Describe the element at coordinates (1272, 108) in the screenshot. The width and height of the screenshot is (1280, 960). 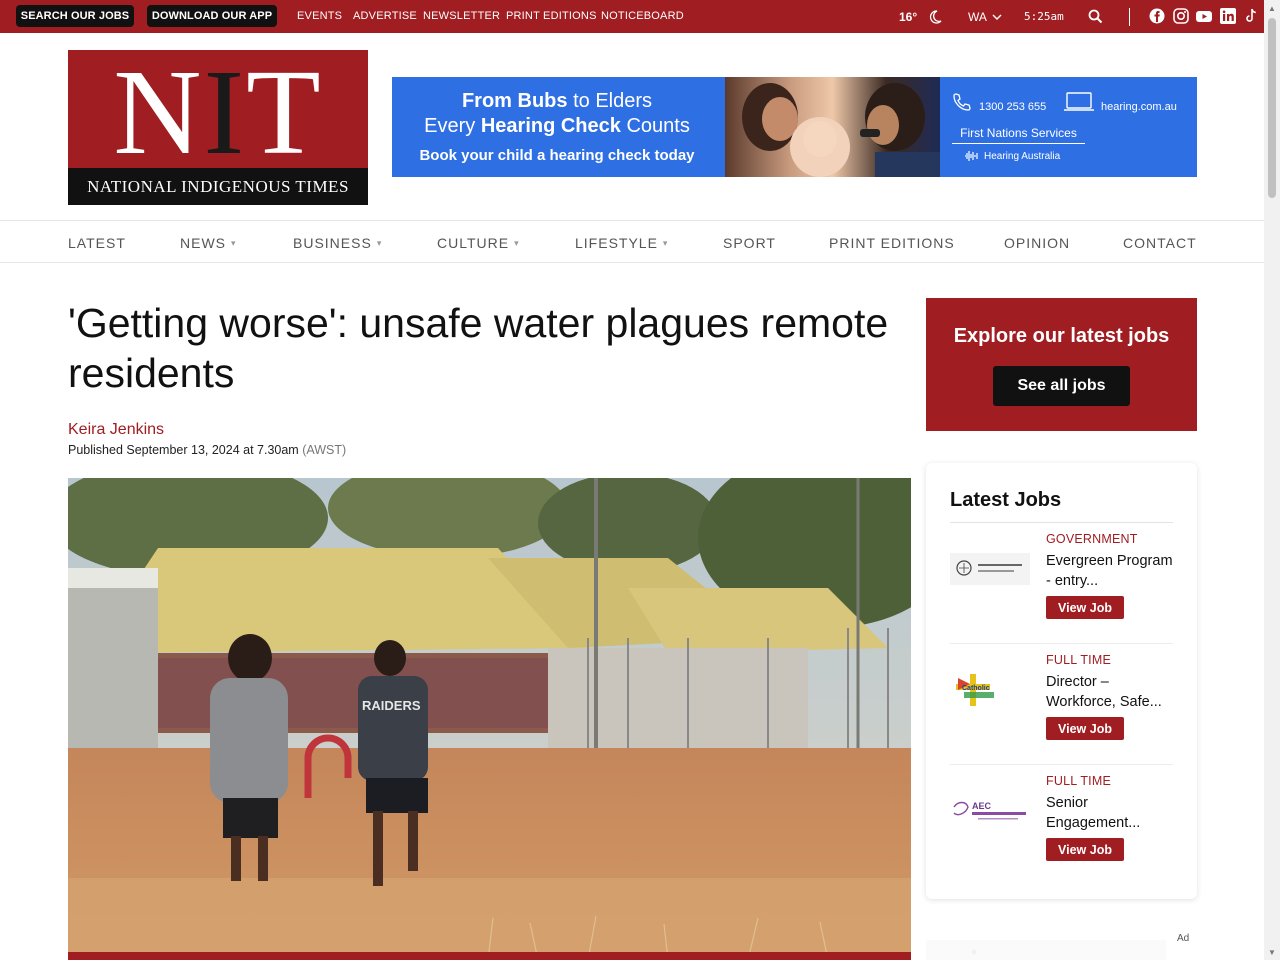
I see `scroll-thumb` at that location.